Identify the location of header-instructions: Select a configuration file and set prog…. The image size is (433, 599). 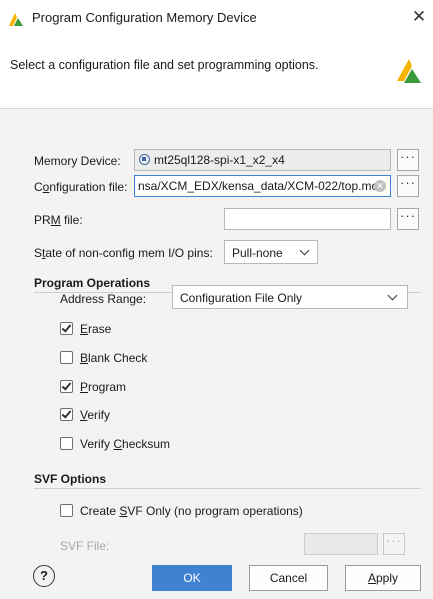
(164, 65).